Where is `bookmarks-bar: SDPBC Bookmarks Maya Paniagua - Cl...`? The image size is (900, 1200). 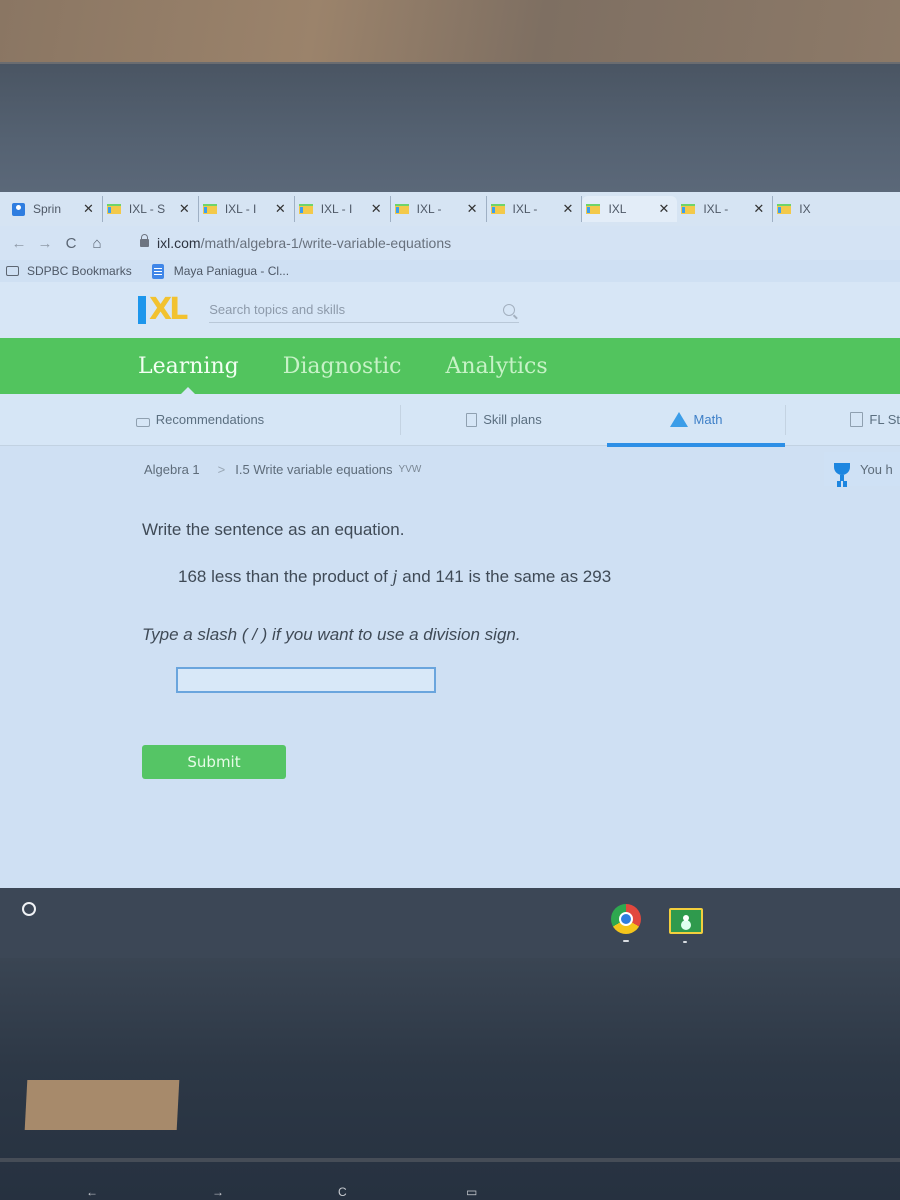
bookmarks-bar: SDPBC Bookmarks Maya Paniagua - Cl... is located at coordinates (450, 271).